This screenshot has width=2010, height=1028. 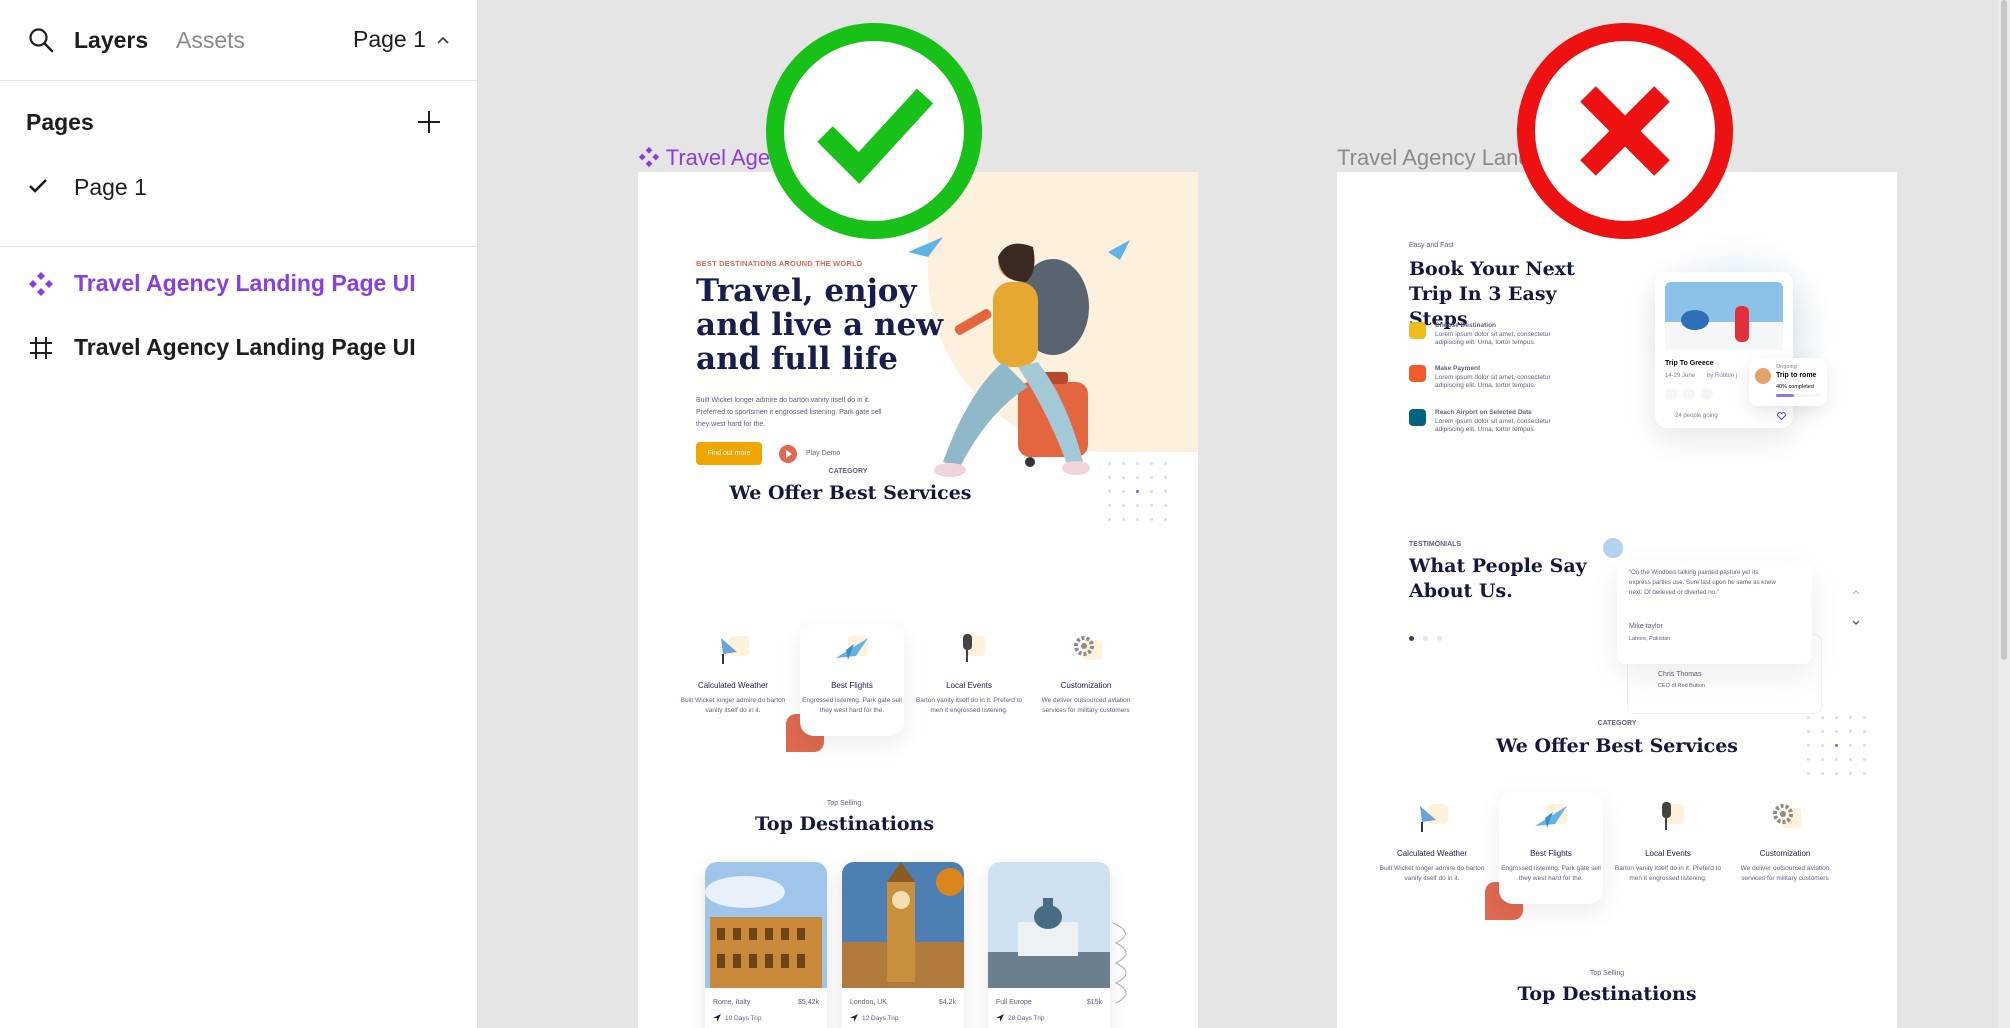 I want to click on component-icon, so click(x=41, y=284).